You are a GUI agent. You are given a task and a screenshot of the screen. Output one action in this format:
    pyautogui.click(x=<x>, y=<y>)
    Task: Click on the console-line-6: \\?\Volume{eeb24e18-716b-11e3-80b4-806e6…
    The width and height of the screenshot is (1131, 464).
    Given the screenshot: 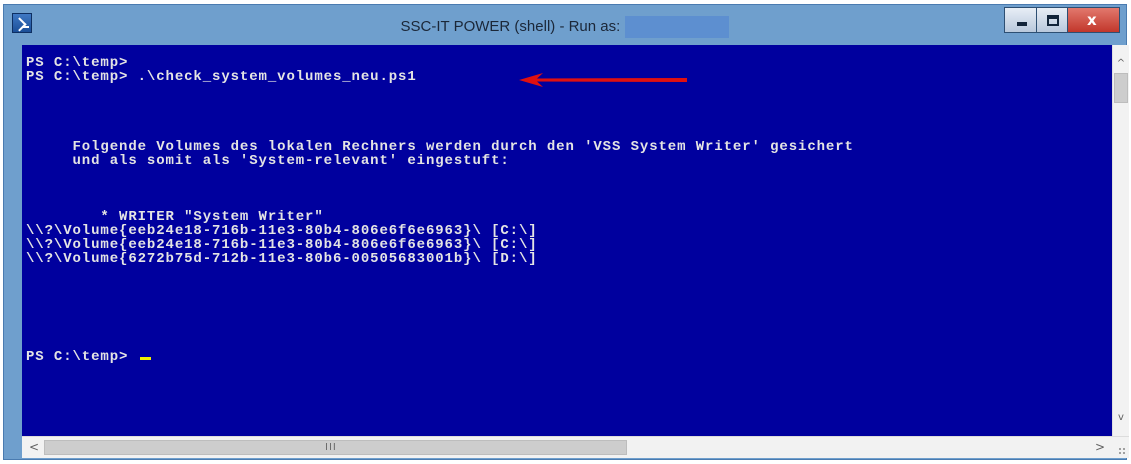 What is the action you would take?
    pyautogui.click(x=282, y=231)
    